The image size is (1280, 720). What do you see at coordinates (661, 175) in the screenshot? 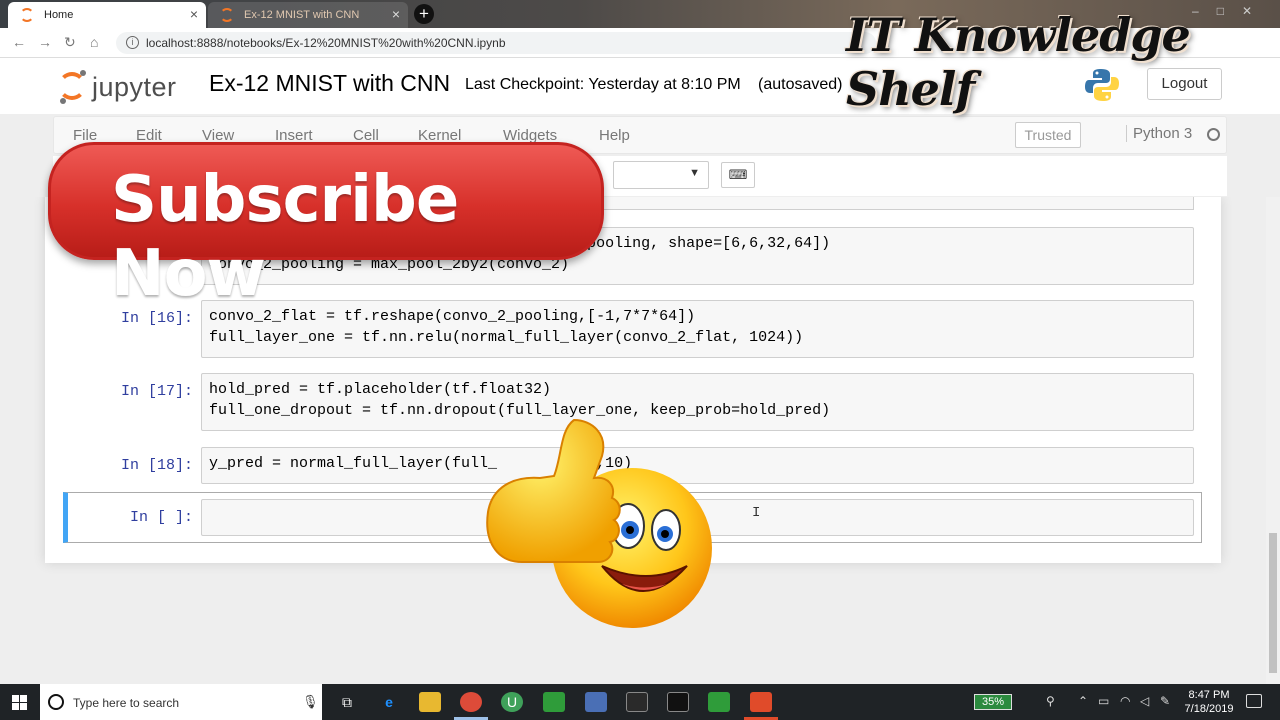
I see `cell-type-select: ▼` at bounding box center [661, 175].